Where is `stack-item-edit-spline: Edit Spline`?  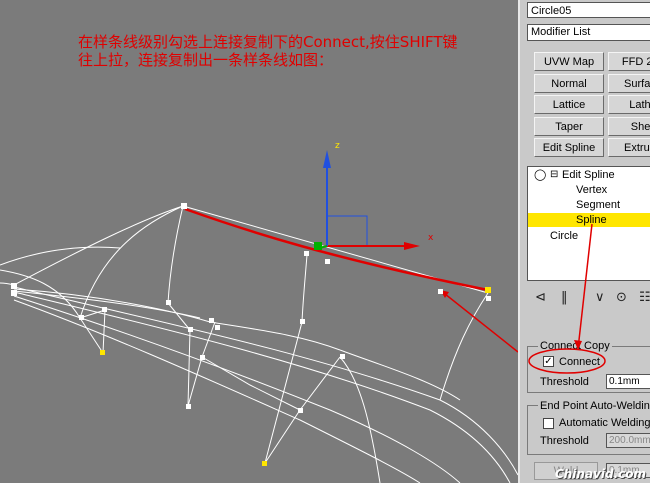
stack-item-edit-spline: Edit Spline is located at coordinates (588, 175).